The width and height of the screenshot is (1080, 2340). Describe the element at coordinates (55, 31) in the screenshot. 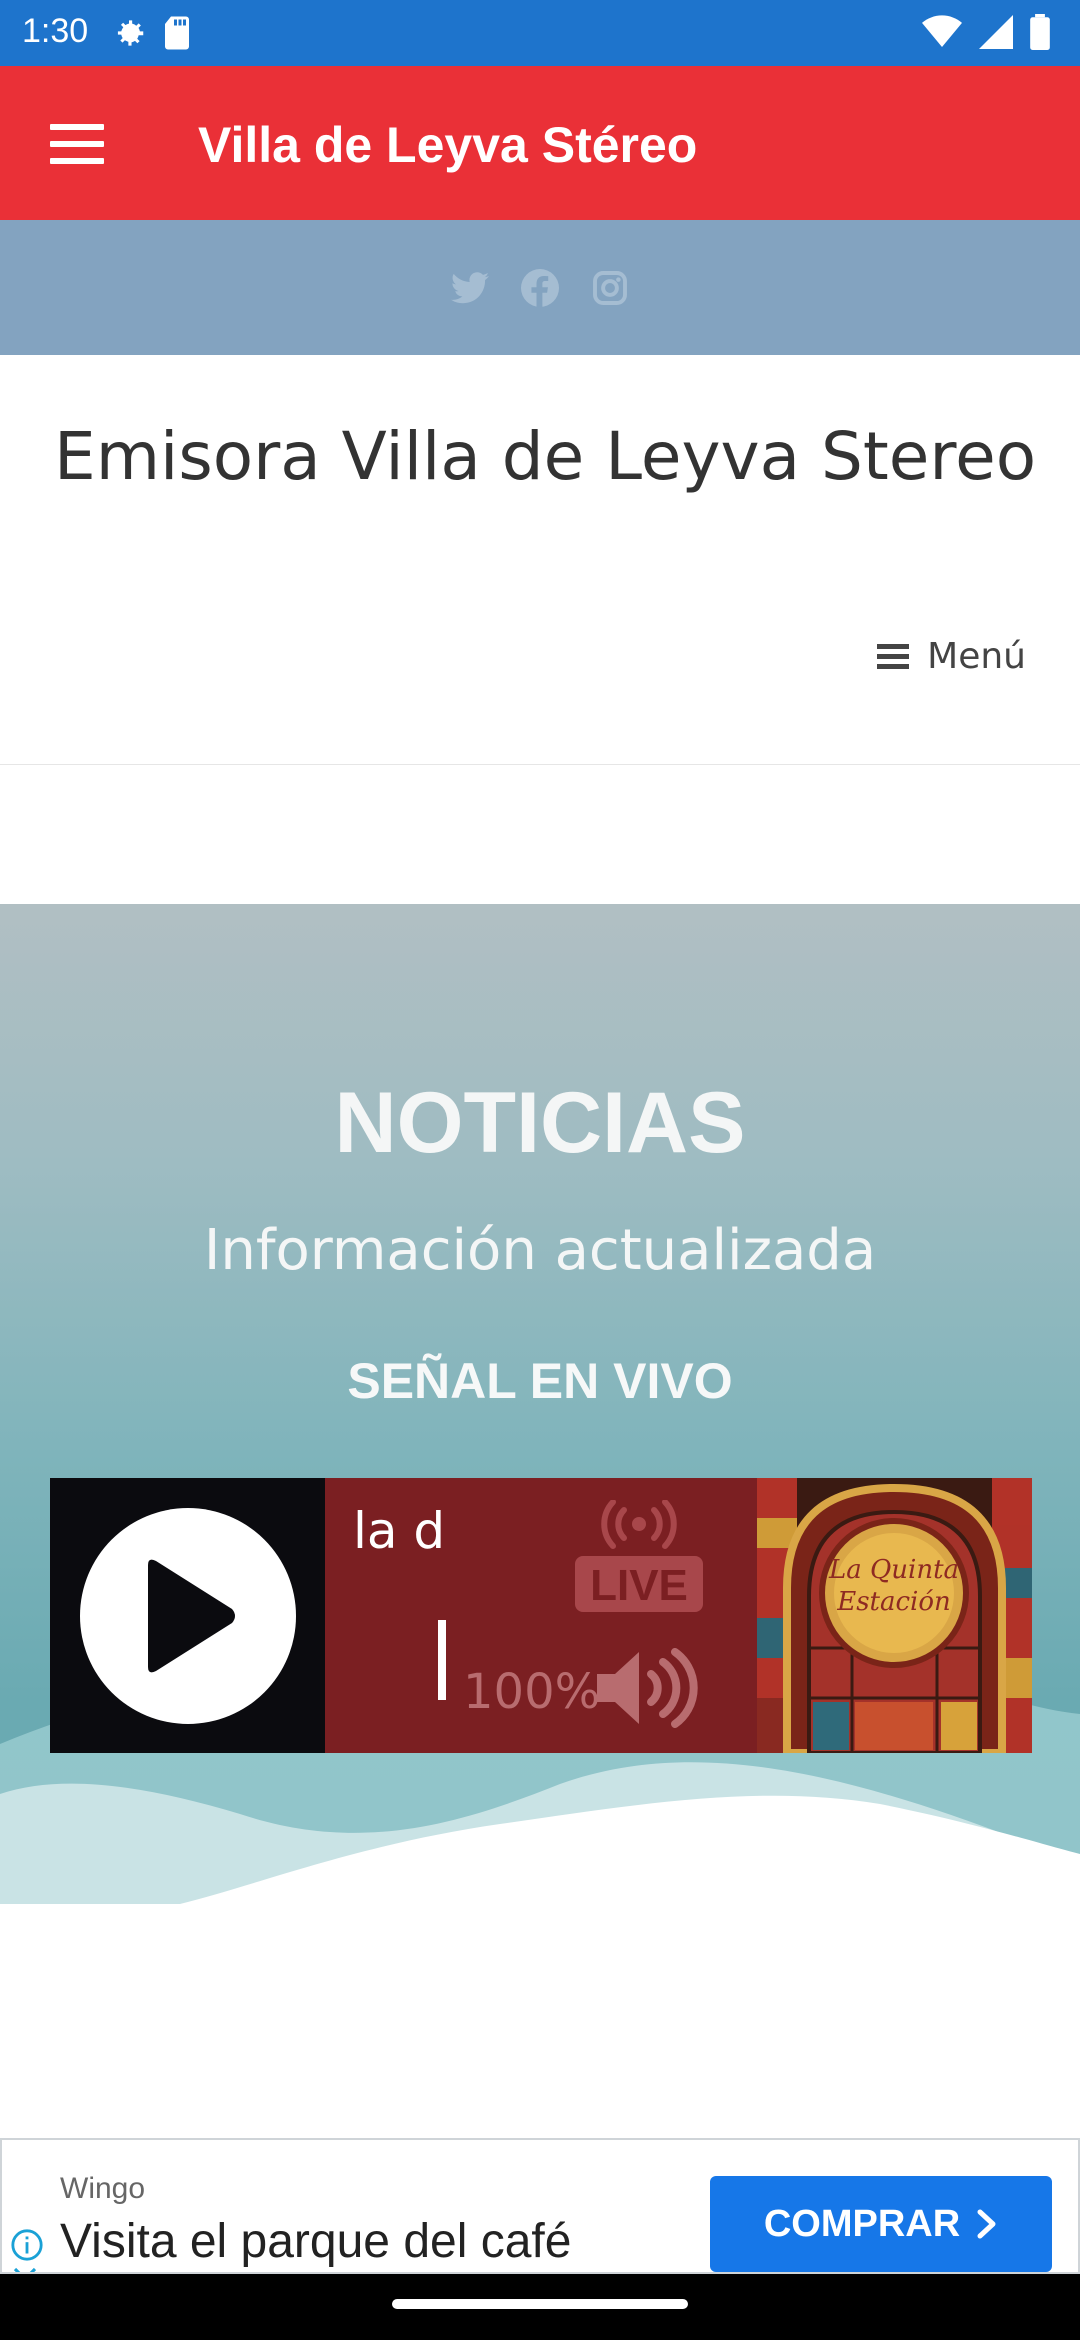

I see `status-time: 1:30` at that location.